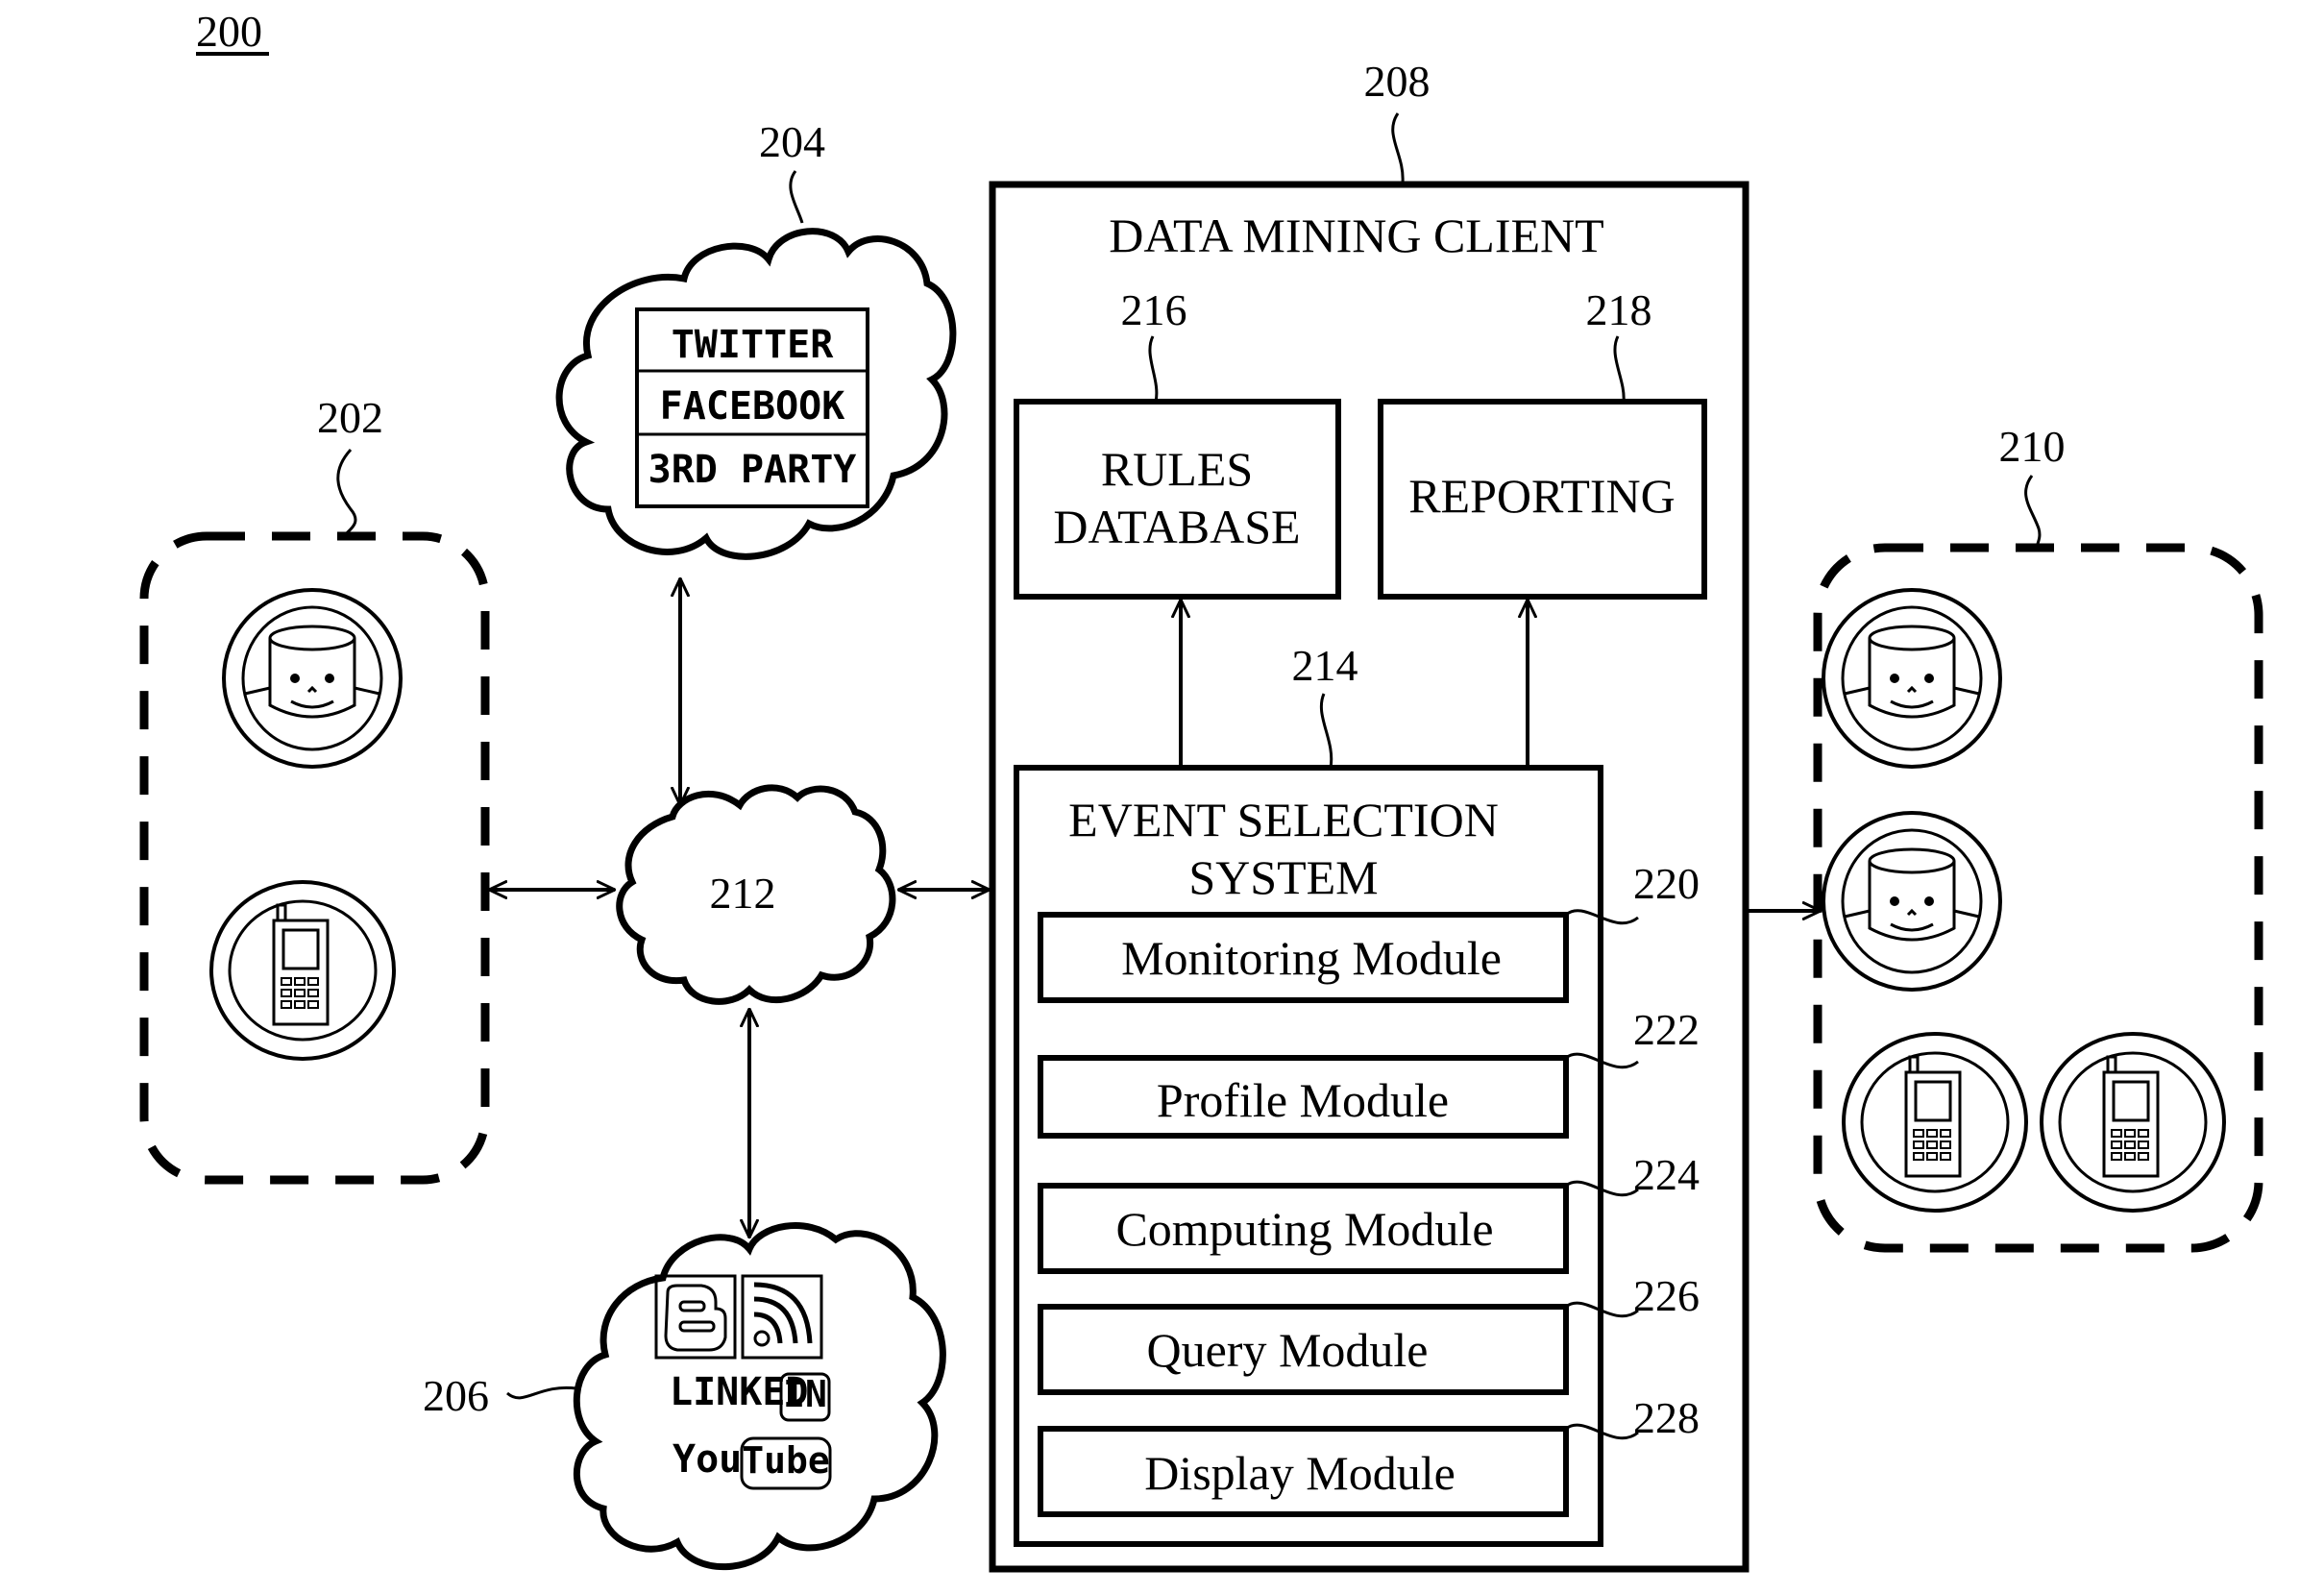 This screenshot has width=2324, height=1594. I want to click on social-cloud-204: 204 TWITTER FACEBOOK 3RD PARTY, so click(756, 338).